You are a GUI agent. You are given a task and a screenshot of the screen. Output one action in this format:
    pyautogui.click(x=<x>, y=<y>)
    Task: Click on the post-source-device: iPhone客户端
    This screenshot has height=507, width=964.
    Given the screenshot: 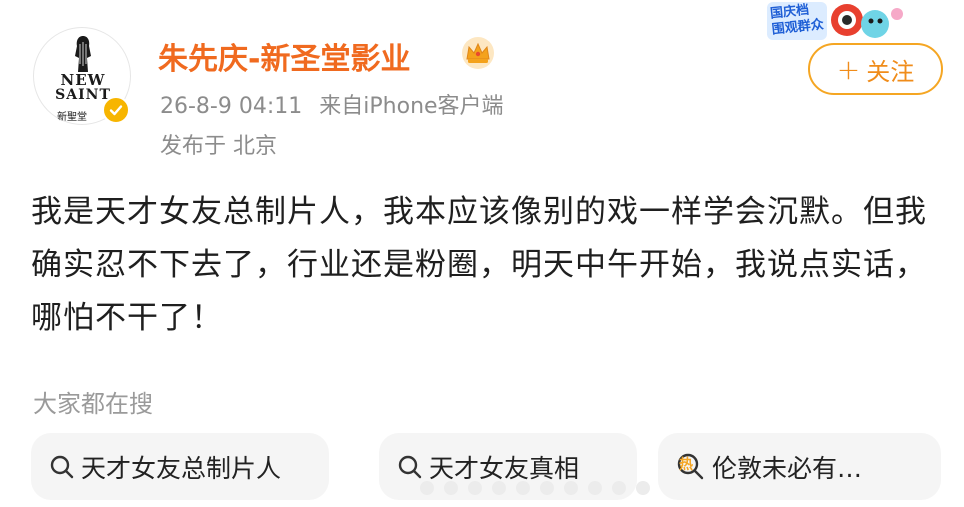 What is the action you would take?
    pyautogui.click(x=433, y=106)
    